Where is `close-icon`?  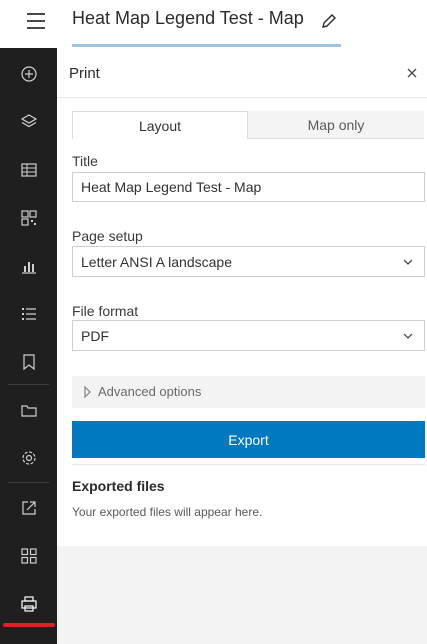
close-icon is located at coordinates (412, 73).